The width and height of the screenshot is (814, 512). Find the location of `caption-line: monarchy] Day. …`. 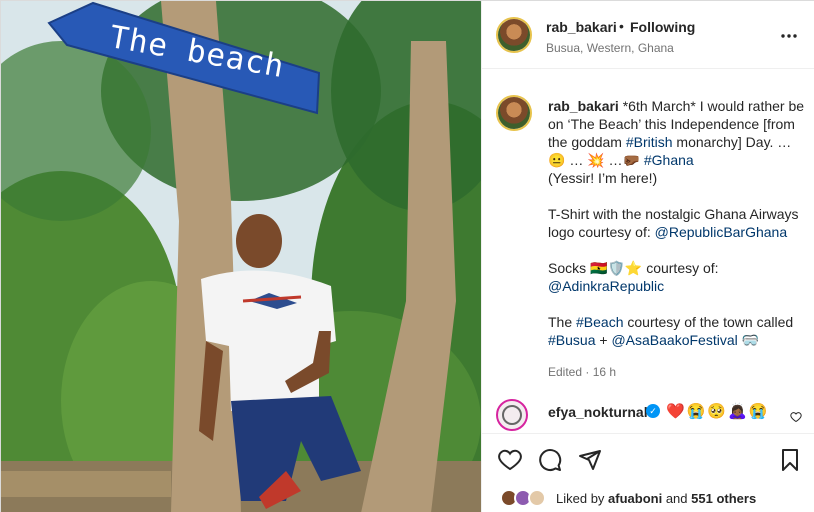

caption-line: monarchy] Day. … is located at coordinates (732, 142).